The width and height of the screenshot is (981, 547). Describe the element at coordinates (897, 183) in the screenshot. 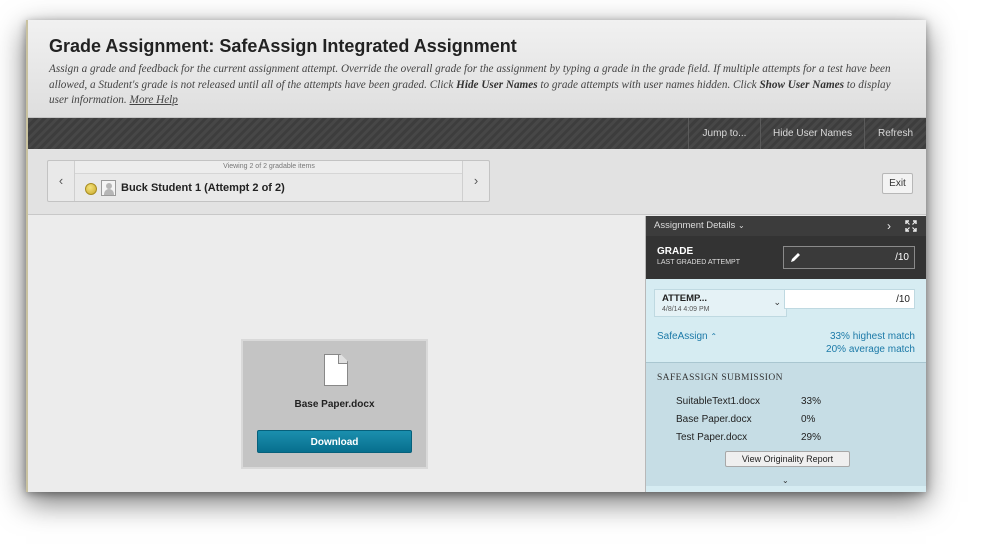

I see `exit-button: Exit` at that location.